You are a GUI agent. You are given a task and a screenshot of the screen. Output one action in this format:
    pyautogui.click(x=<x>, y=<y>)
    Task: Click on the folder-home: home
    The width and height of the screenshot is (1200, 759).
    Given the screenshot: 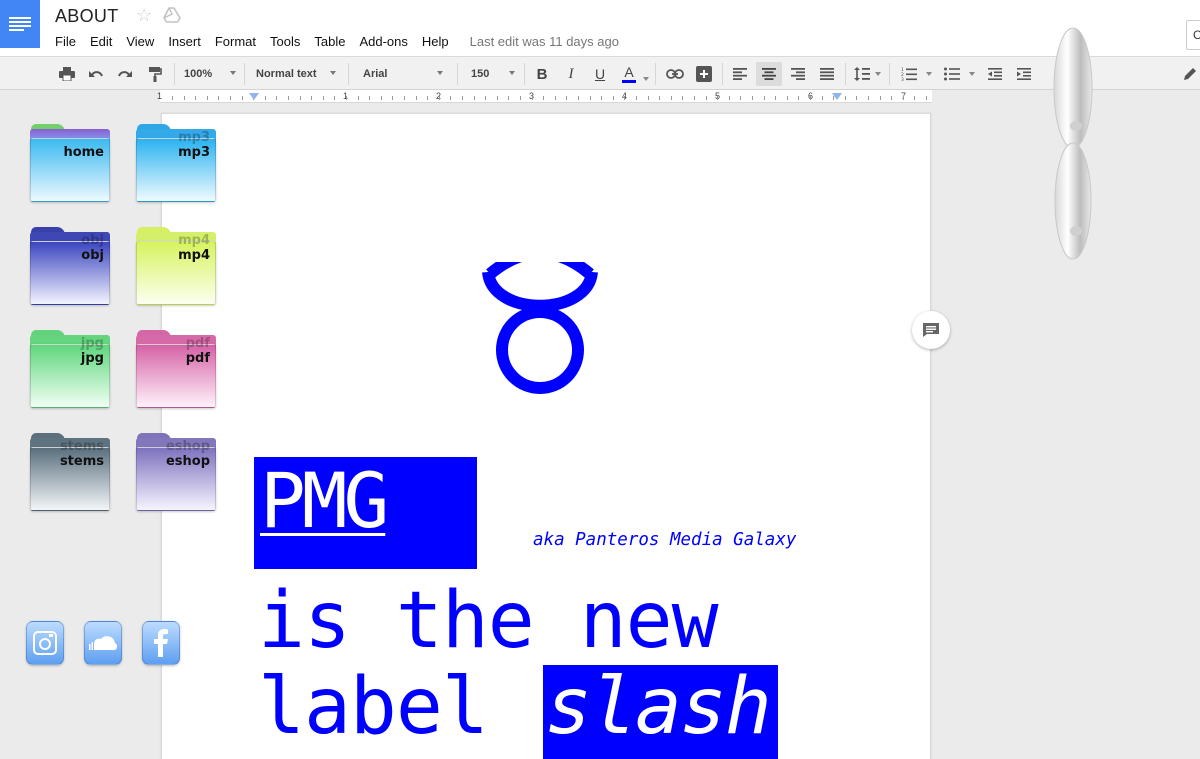 What is the action you would take?
    pyautogui.click(x=70, y=164)
    